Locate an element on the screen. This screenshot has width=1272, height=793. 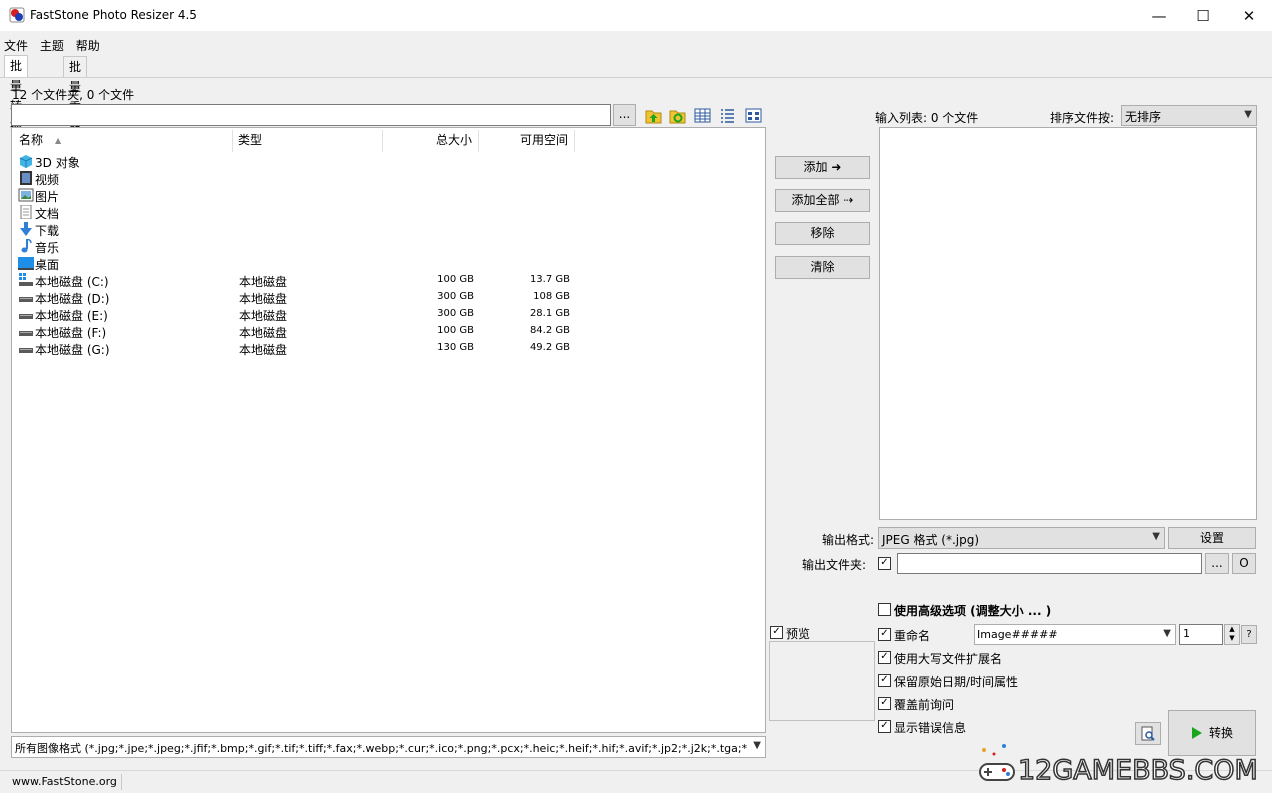
status-divider is located at coordinates (121, 782).